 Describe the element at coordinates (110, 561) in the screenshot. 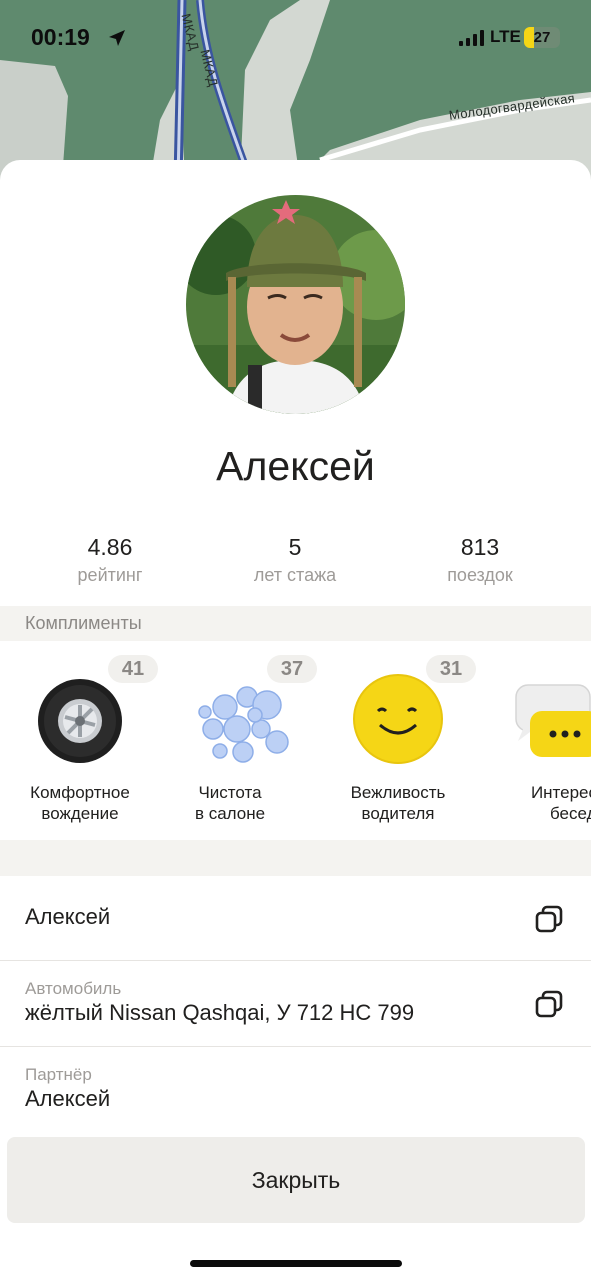

I see `stat-rating: 4.86 рейтинг` at that location.